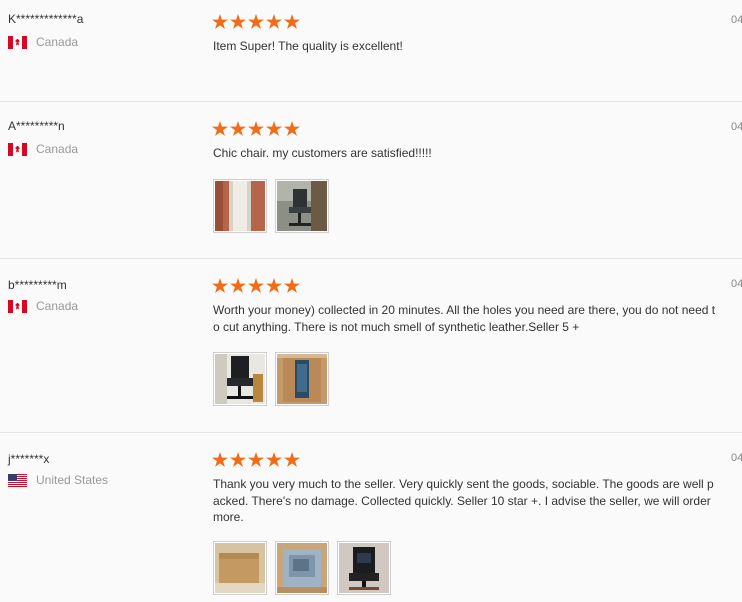  Describe the element at coordinates (36, 126) in the screenshot. I see `reviewer-name: A*********n` at that location.